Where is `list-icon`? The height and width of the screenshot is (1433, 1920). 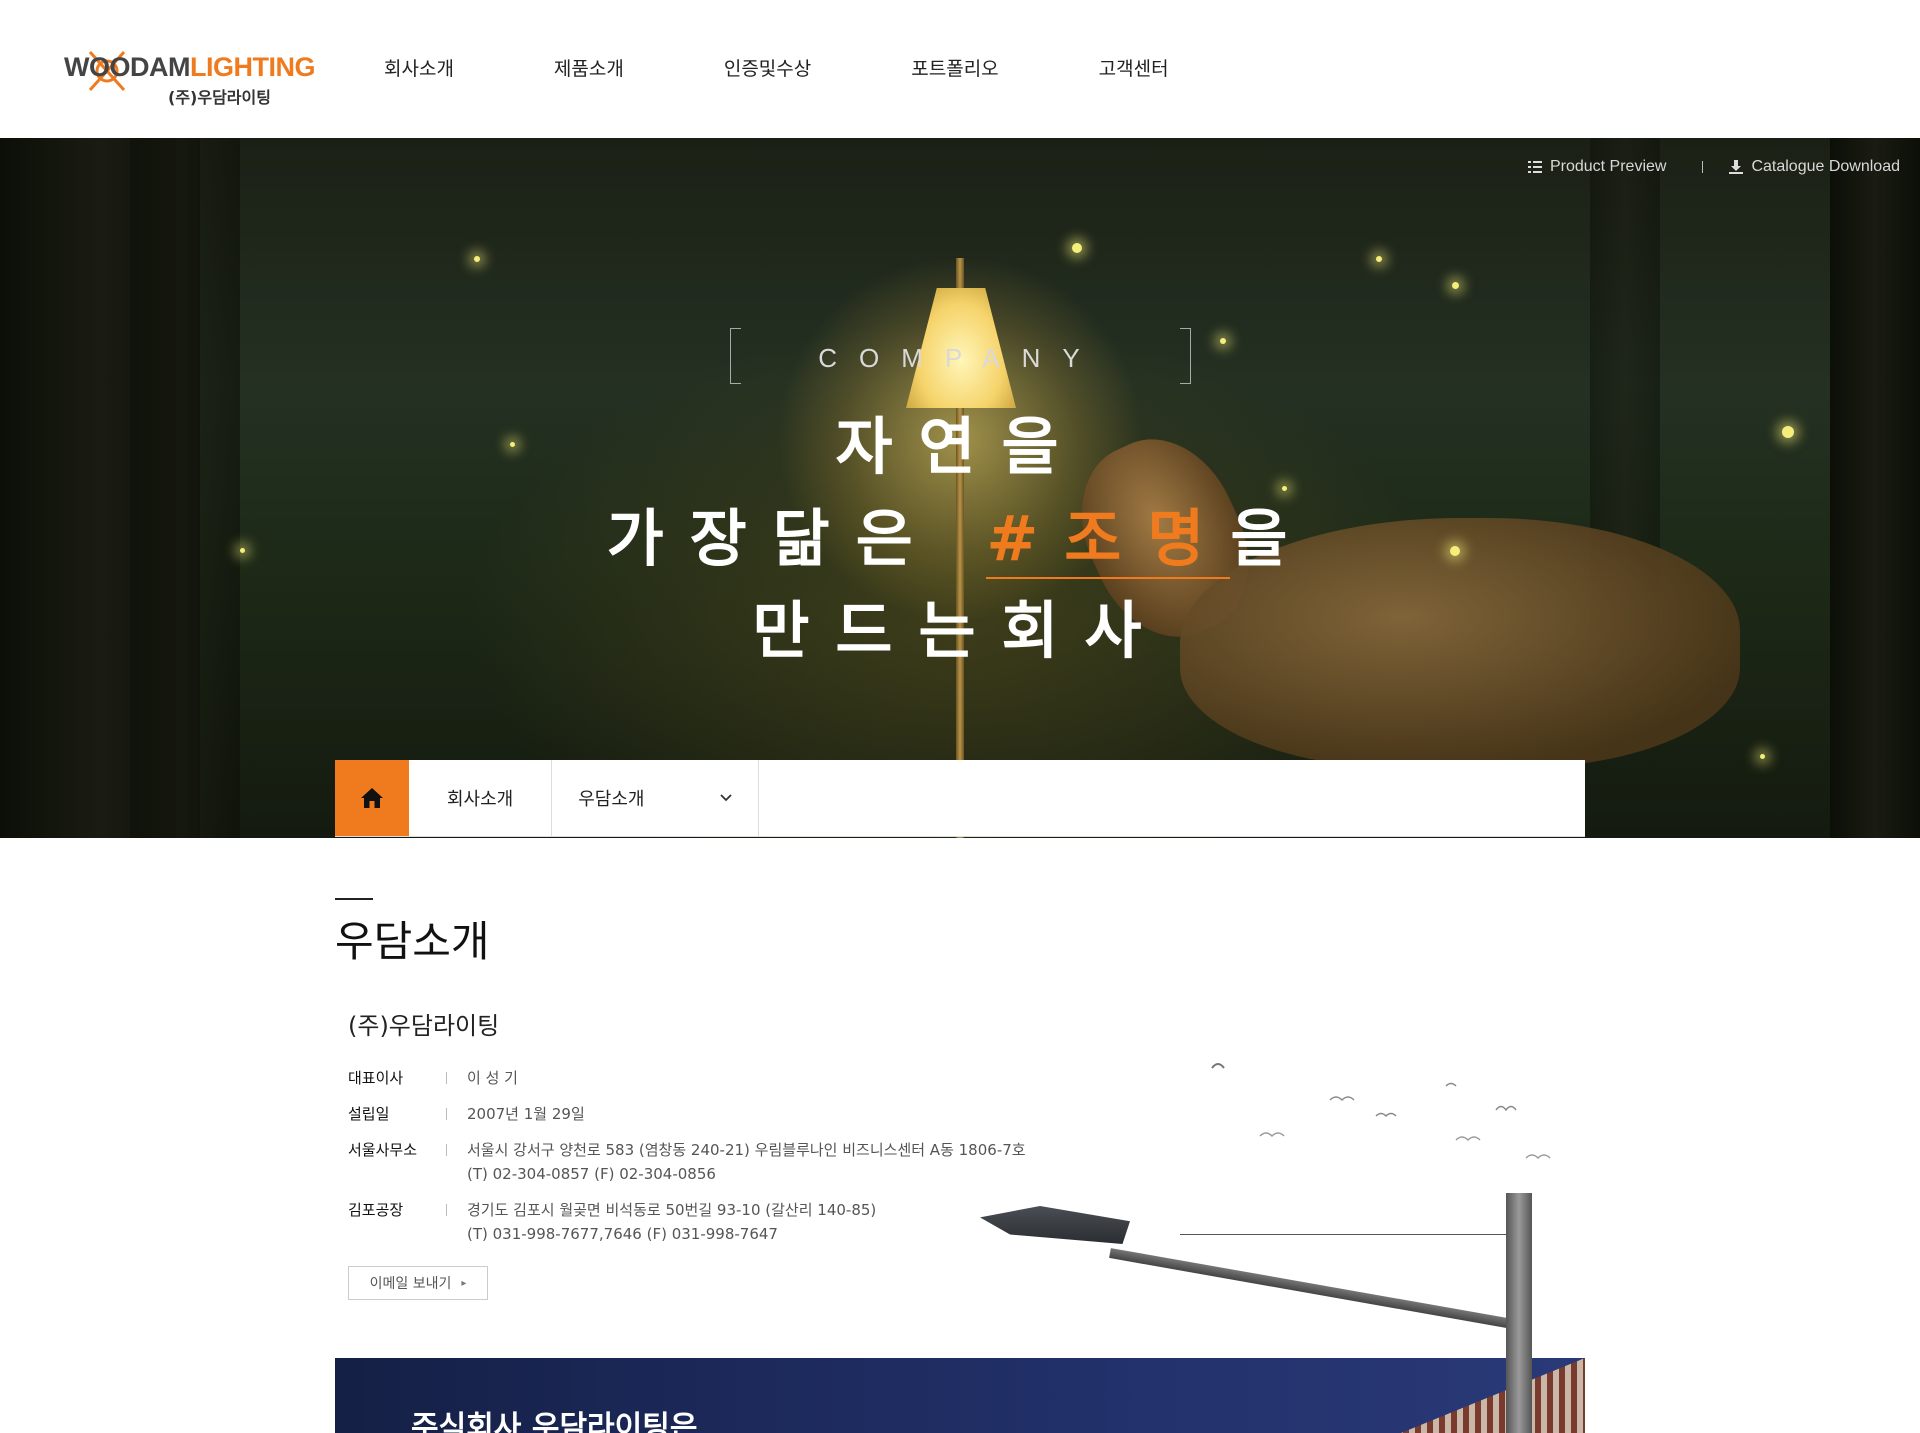 list-icon is located at coordinates (1534, 167).